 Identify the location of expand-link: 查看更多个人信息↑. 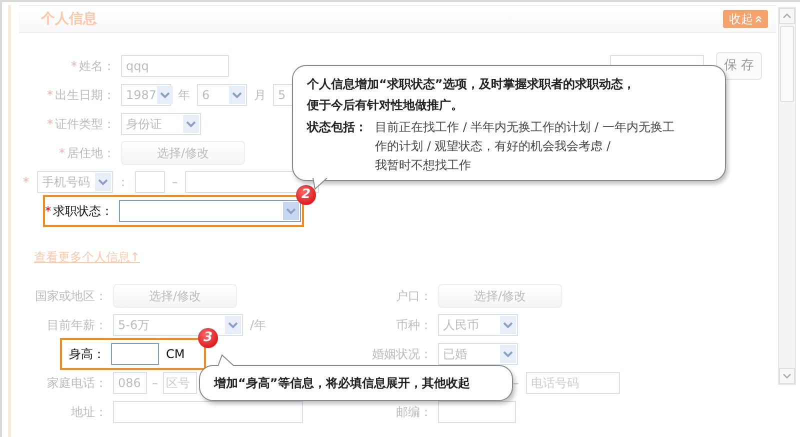
(87, 257).